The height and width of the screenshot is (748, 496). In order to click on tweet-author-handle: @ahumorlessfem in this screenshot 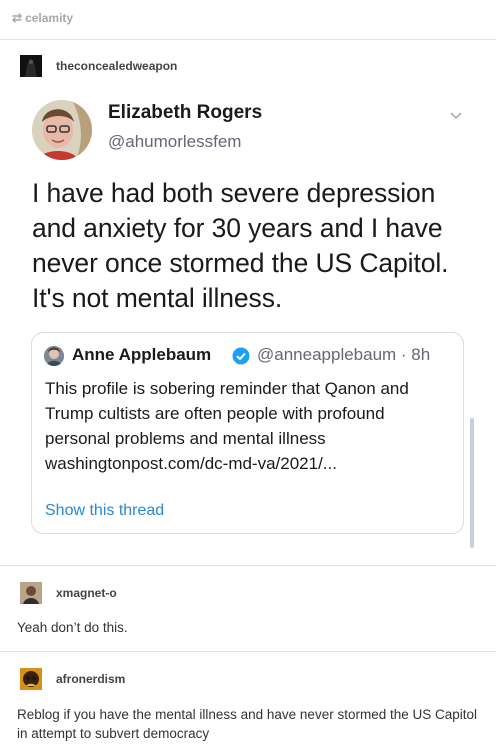, I will do `click(175, 141)`.